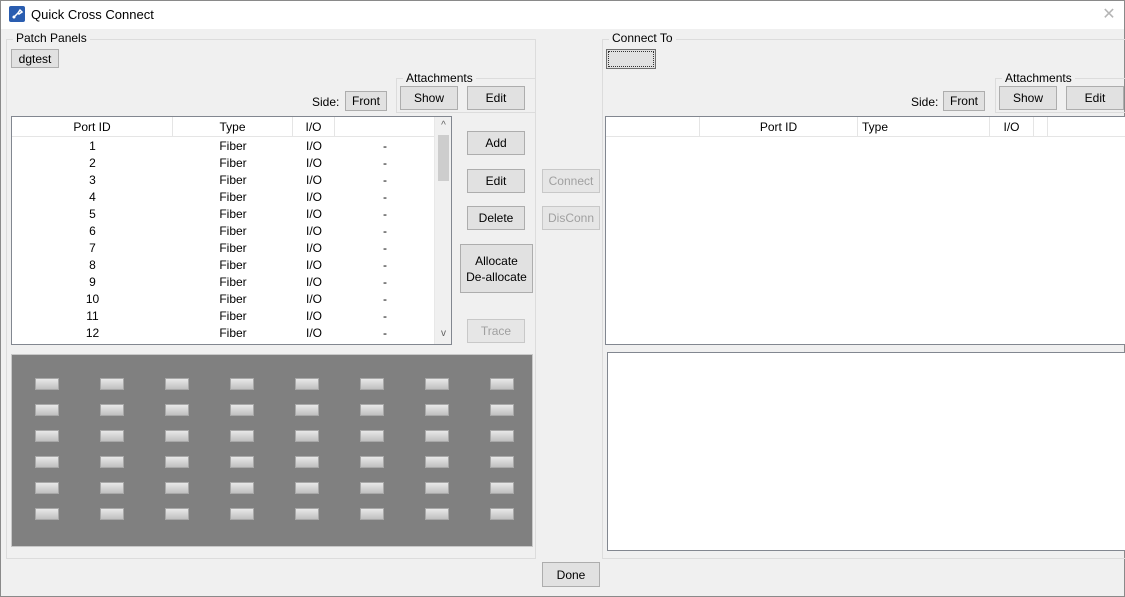 Image resolution: width=1125 pixels, height=597 pixels. I want to click on table-row: 3 Fiber I/O -, so click(223, 180).